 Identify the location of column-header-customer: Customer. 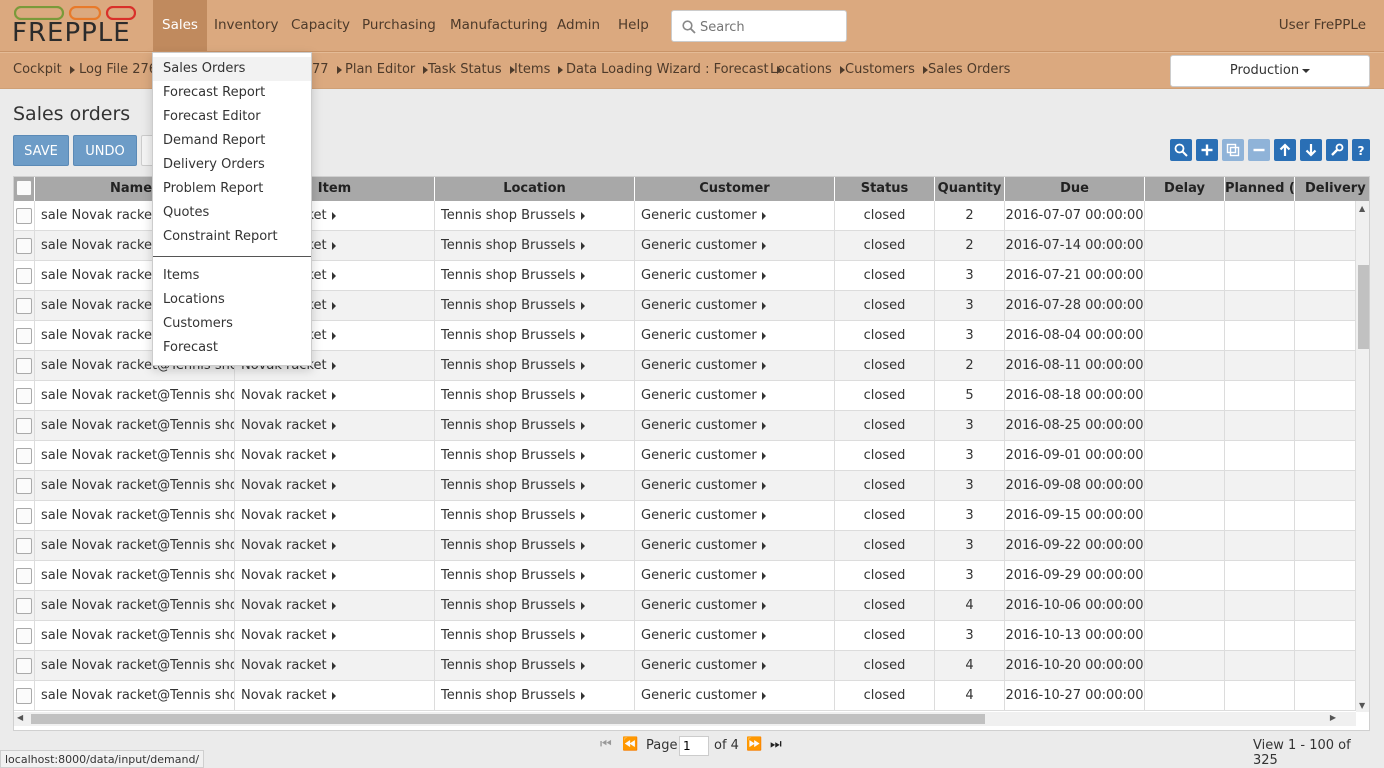
(735, 189).